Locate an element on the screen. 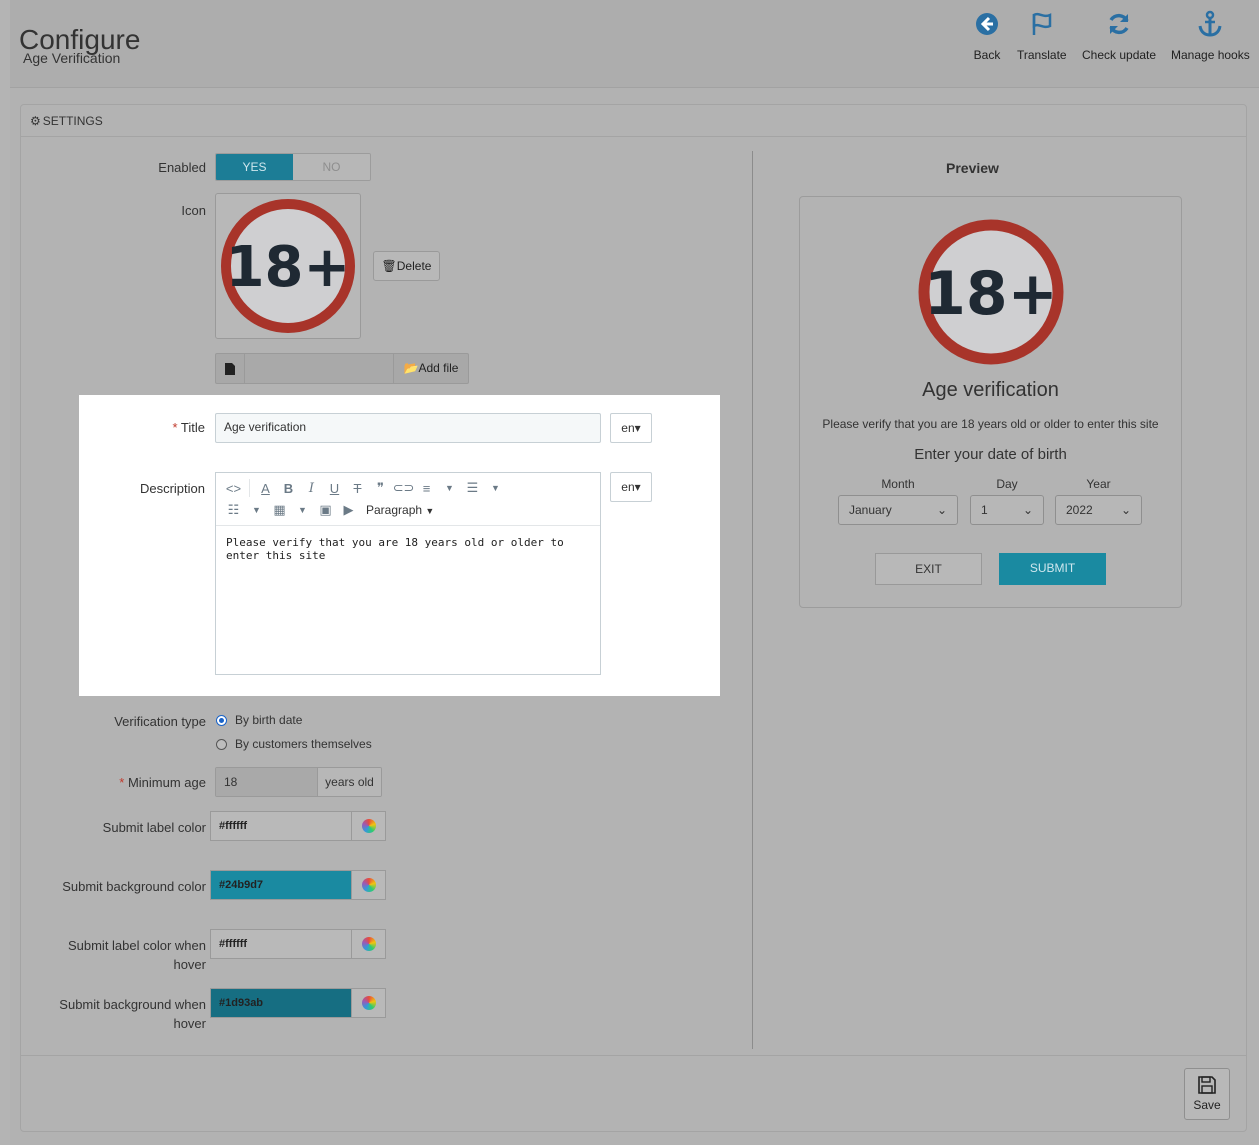 Image resolution: width=1259 pixels, height=1145 pixels. save-icon is located at coordinates (1207, 1085).